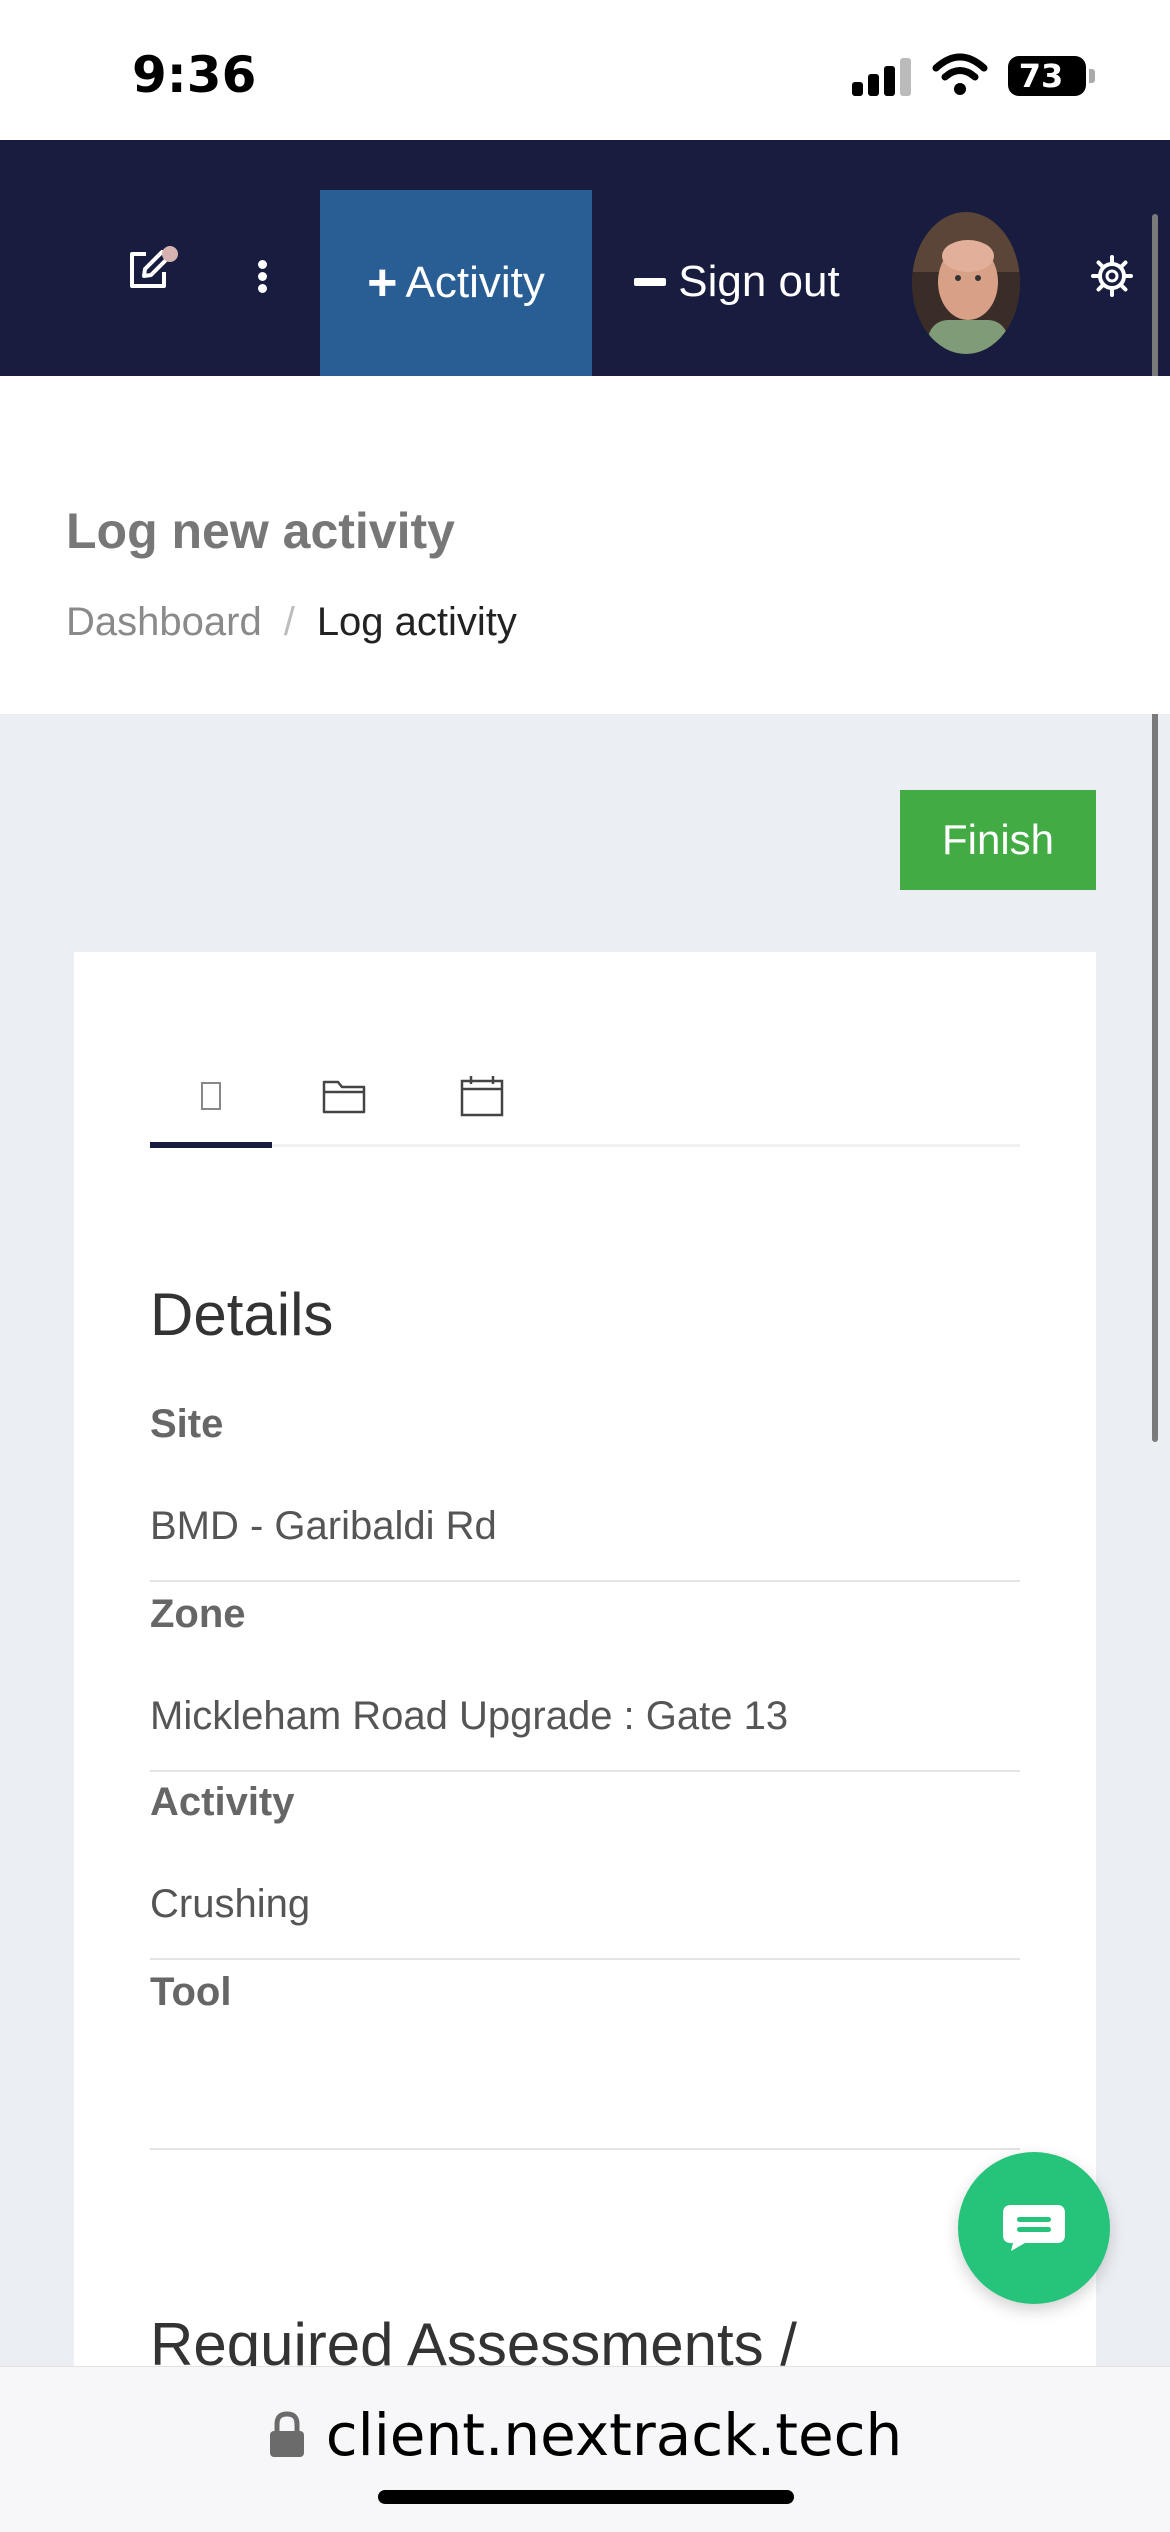 The height and width of the screenshot is (2532, 1170). What do you see at coordinates (469, 1716) in the screenshot?
I see `zone-value: Mickleham Road Upgrade : Gate 13` at bounding box center [469, 1716].